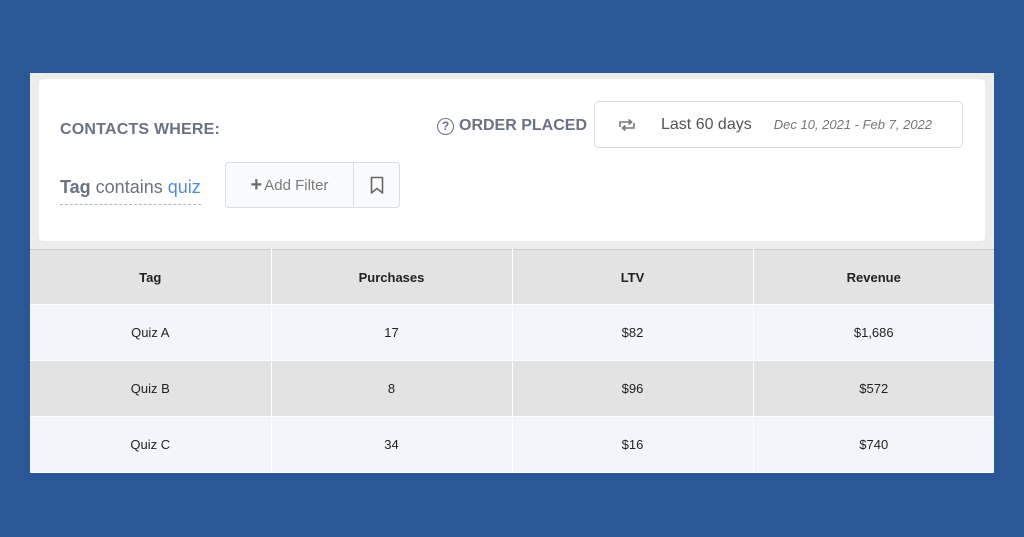 Image resolution: width=1024 pixels, height=537 pixels. I want to click on add-filter-button: + Add Filter, so click(290, 185).